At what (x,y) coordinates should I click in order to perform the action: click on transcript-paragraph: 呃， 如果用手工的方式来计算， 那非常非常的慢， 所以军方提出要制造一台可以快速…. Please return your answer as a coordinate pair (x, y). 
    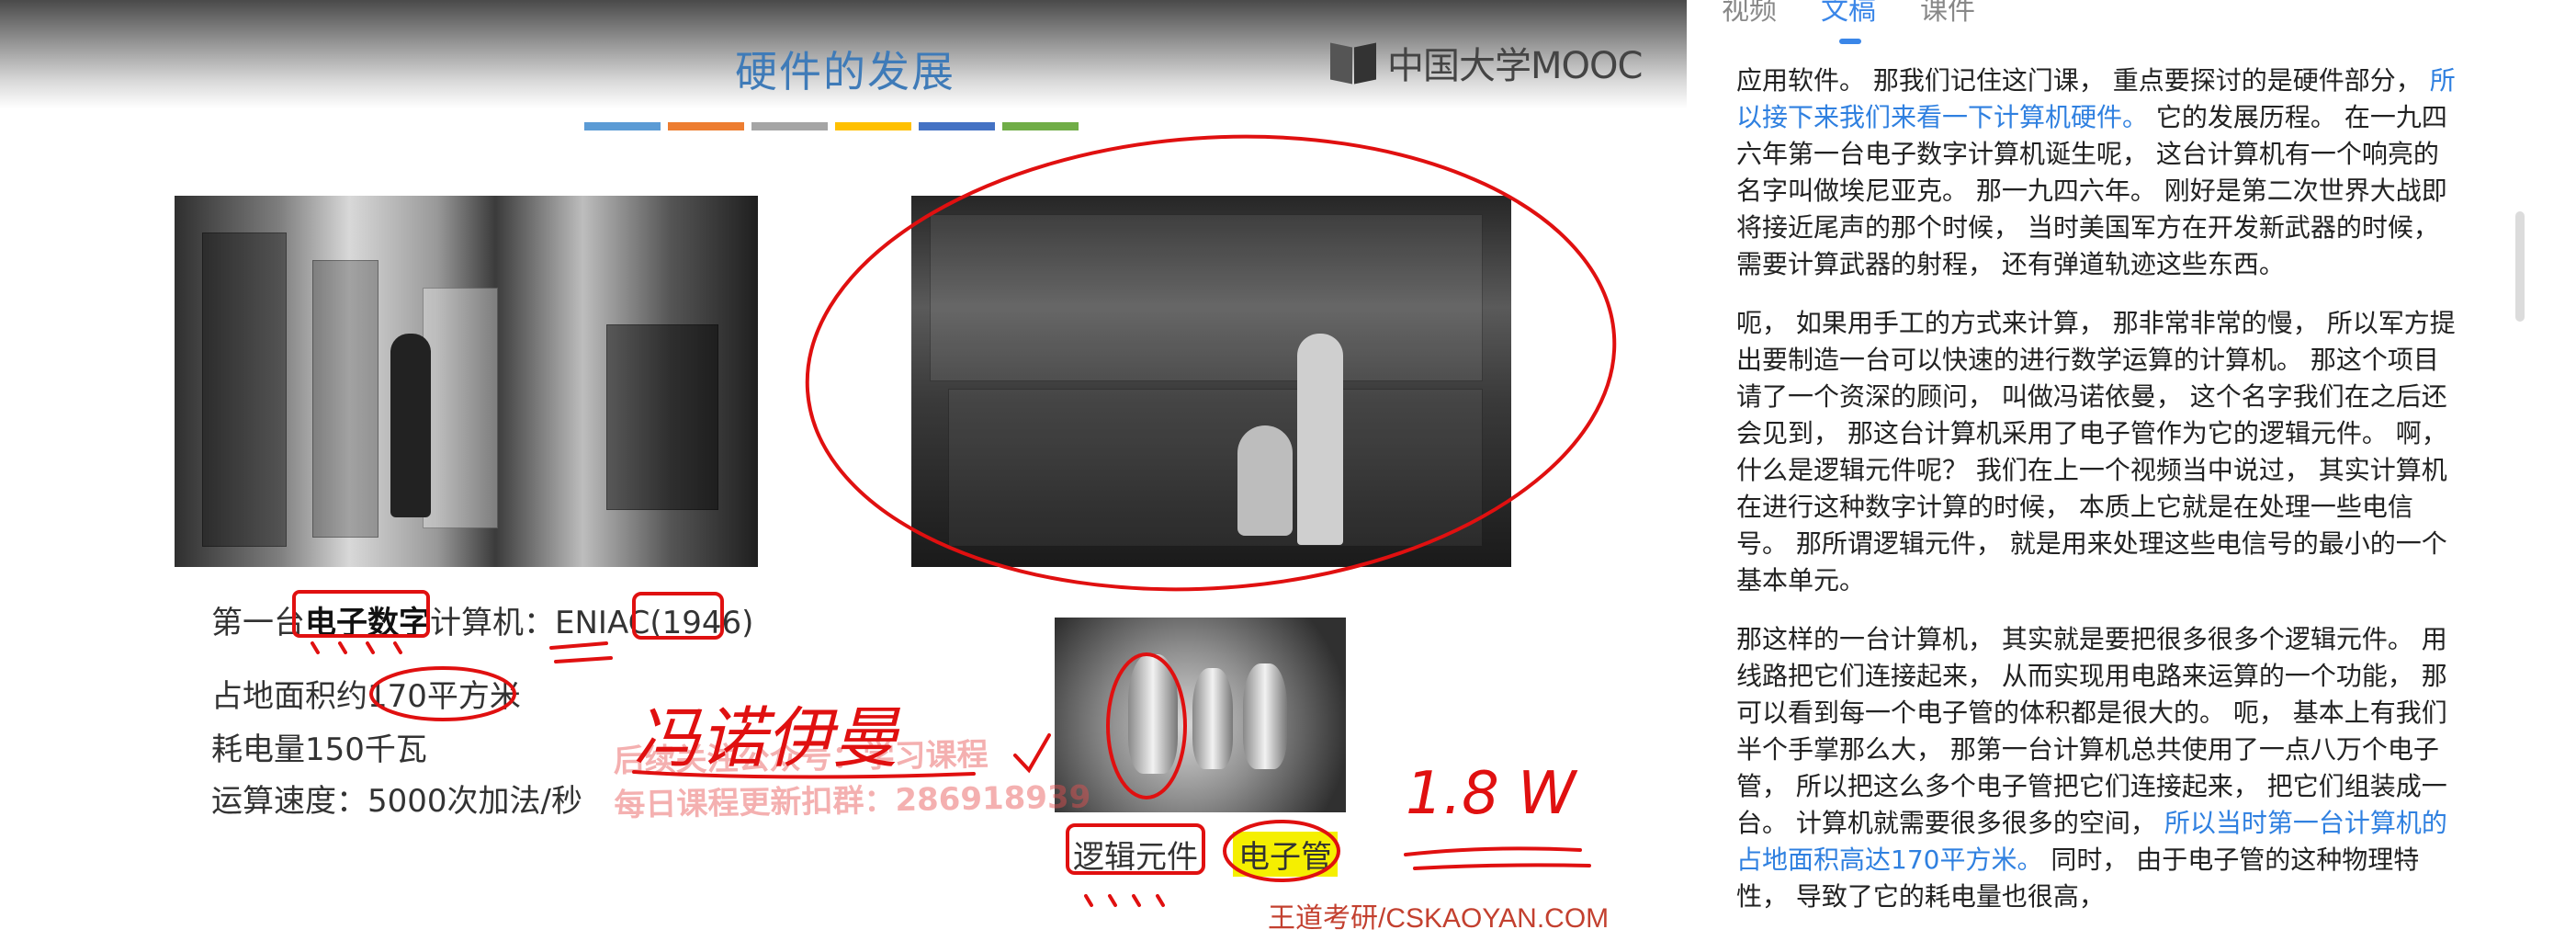
    Looking at the image, I should click on (2099, 452).